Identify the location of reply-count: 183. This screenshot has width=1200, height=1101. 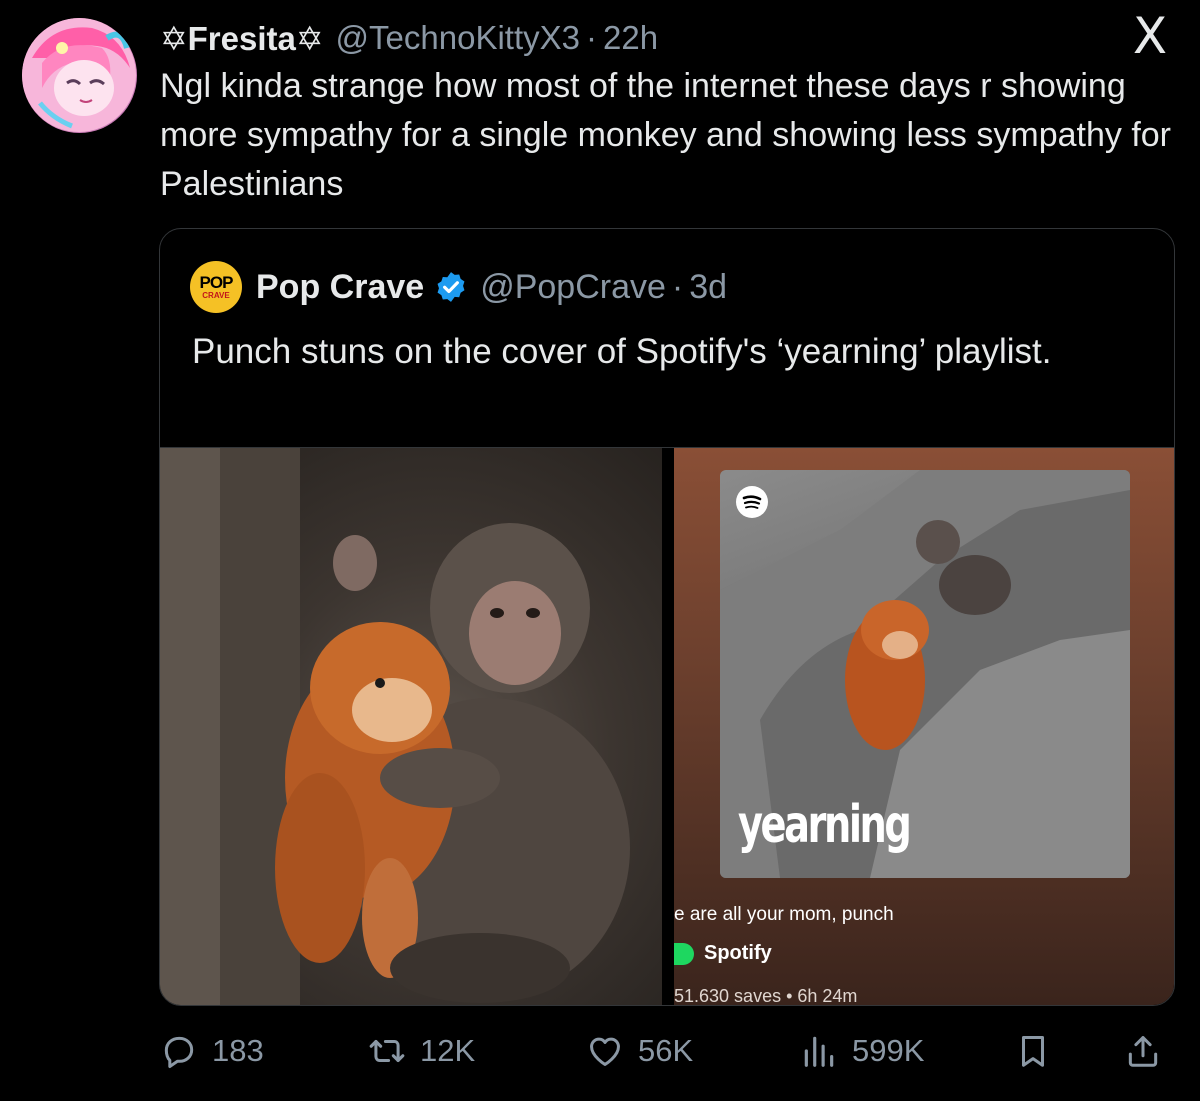
(238, 1050).